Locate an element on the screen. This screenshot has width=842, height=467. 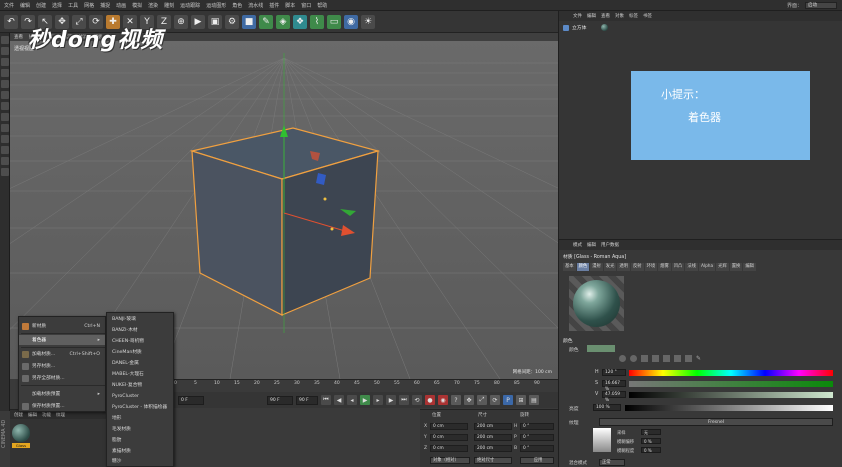
polygons-mode-icon is located at coordinates (5, 106).